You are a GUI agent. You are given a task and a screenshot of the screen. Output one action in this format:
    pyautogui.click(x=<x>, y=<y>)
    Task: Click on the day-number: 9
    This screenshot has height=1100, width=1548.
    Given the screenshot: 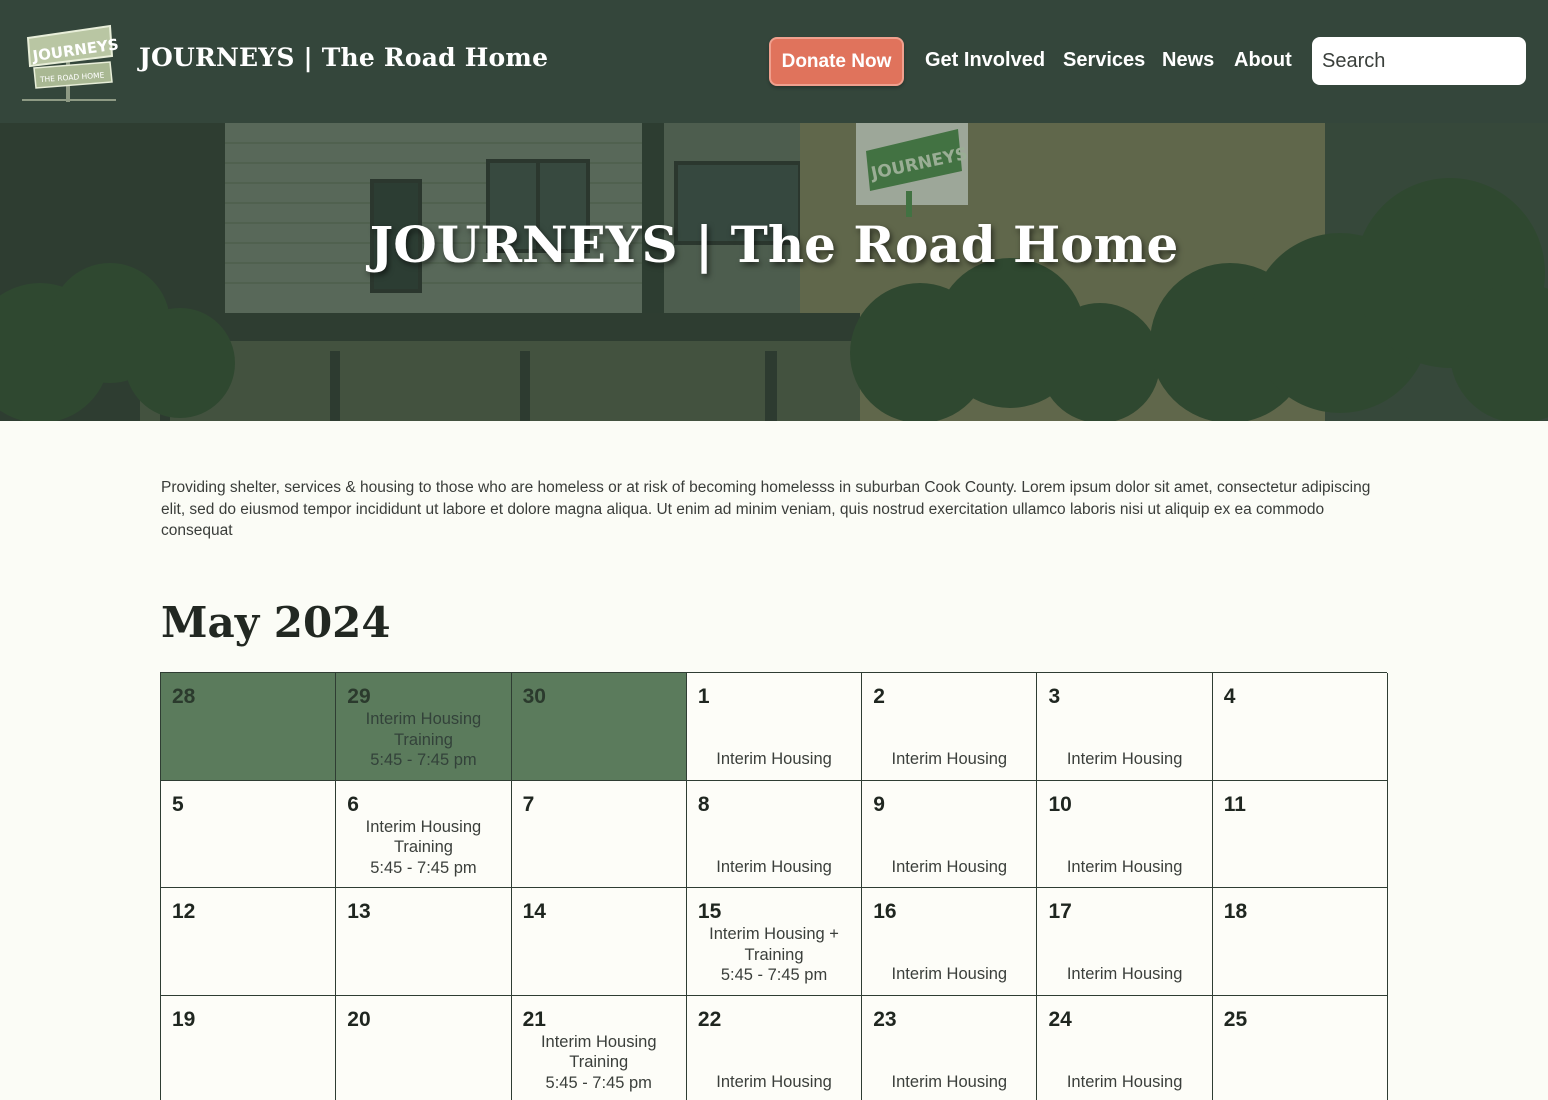 What is the action you would take?
    pyautogui.click(x=879, y=804)
    